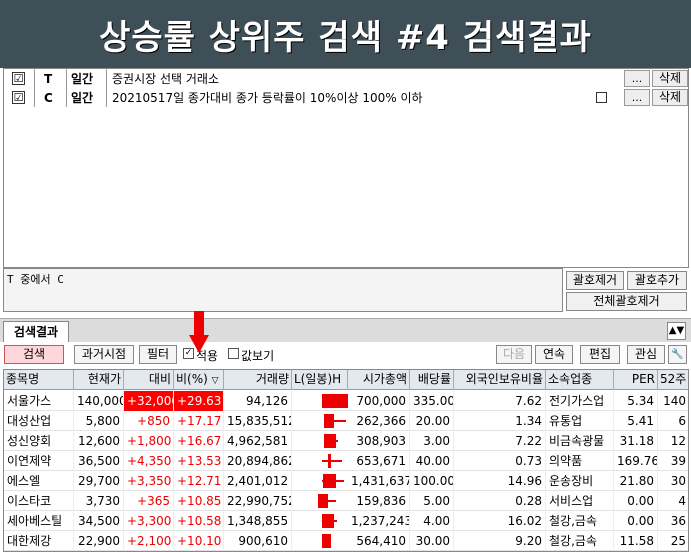  What do you see at coordinates (379, 521) in the screenshot?
I see `cell-mcap: 1,237,243` at bounding box center [379, 521].